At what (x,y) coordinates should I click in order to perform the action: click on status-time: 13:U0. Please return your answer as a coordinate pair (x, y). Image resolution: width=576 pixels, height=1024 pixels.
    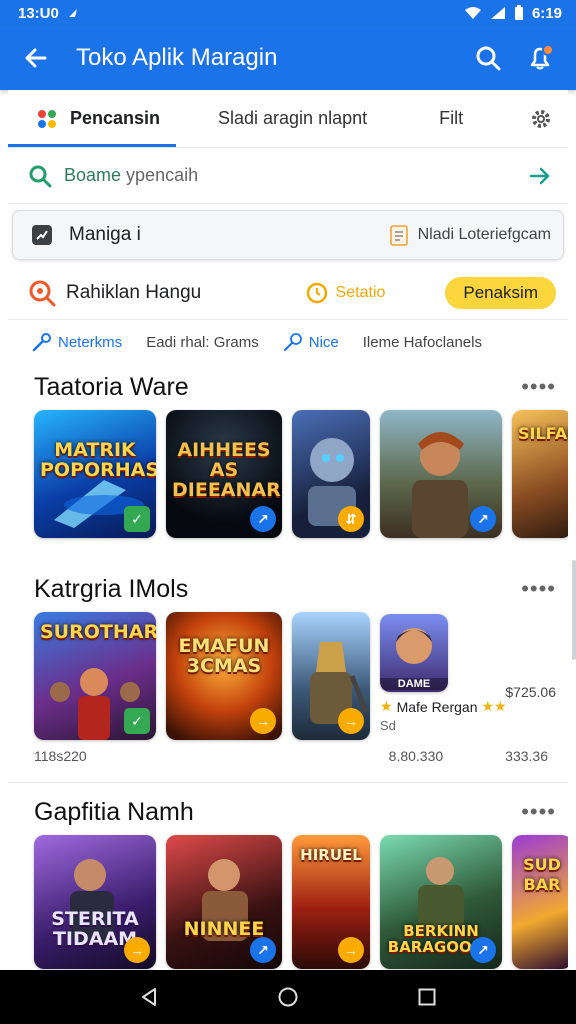
    Looking at the image, I should click on (38, 13).